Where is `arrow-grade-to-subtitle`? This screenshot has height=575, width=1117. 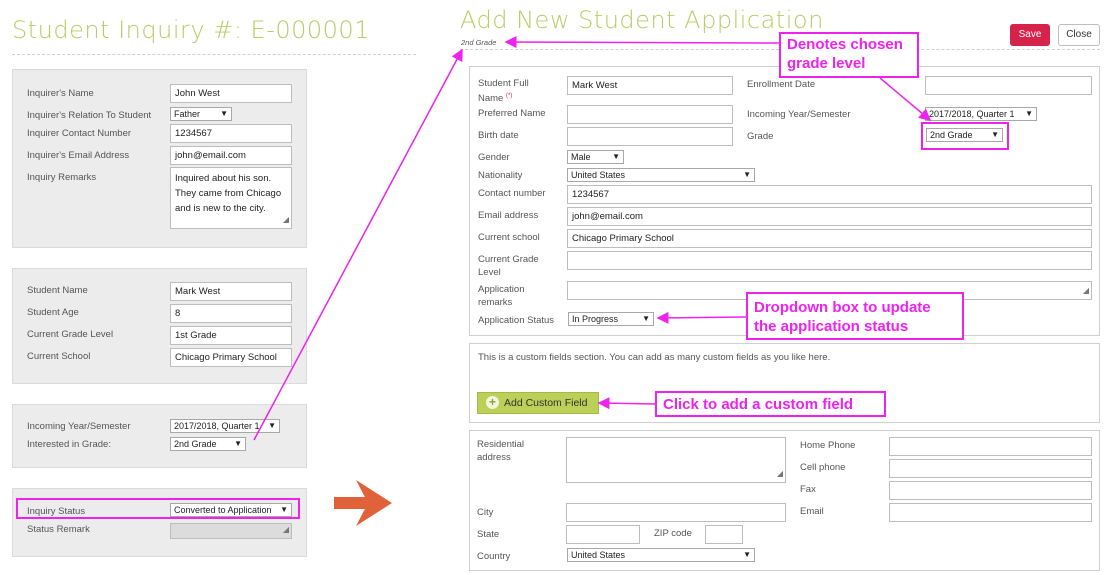 arrow-grade-to-subtitle is located at coordinates (358, 244).